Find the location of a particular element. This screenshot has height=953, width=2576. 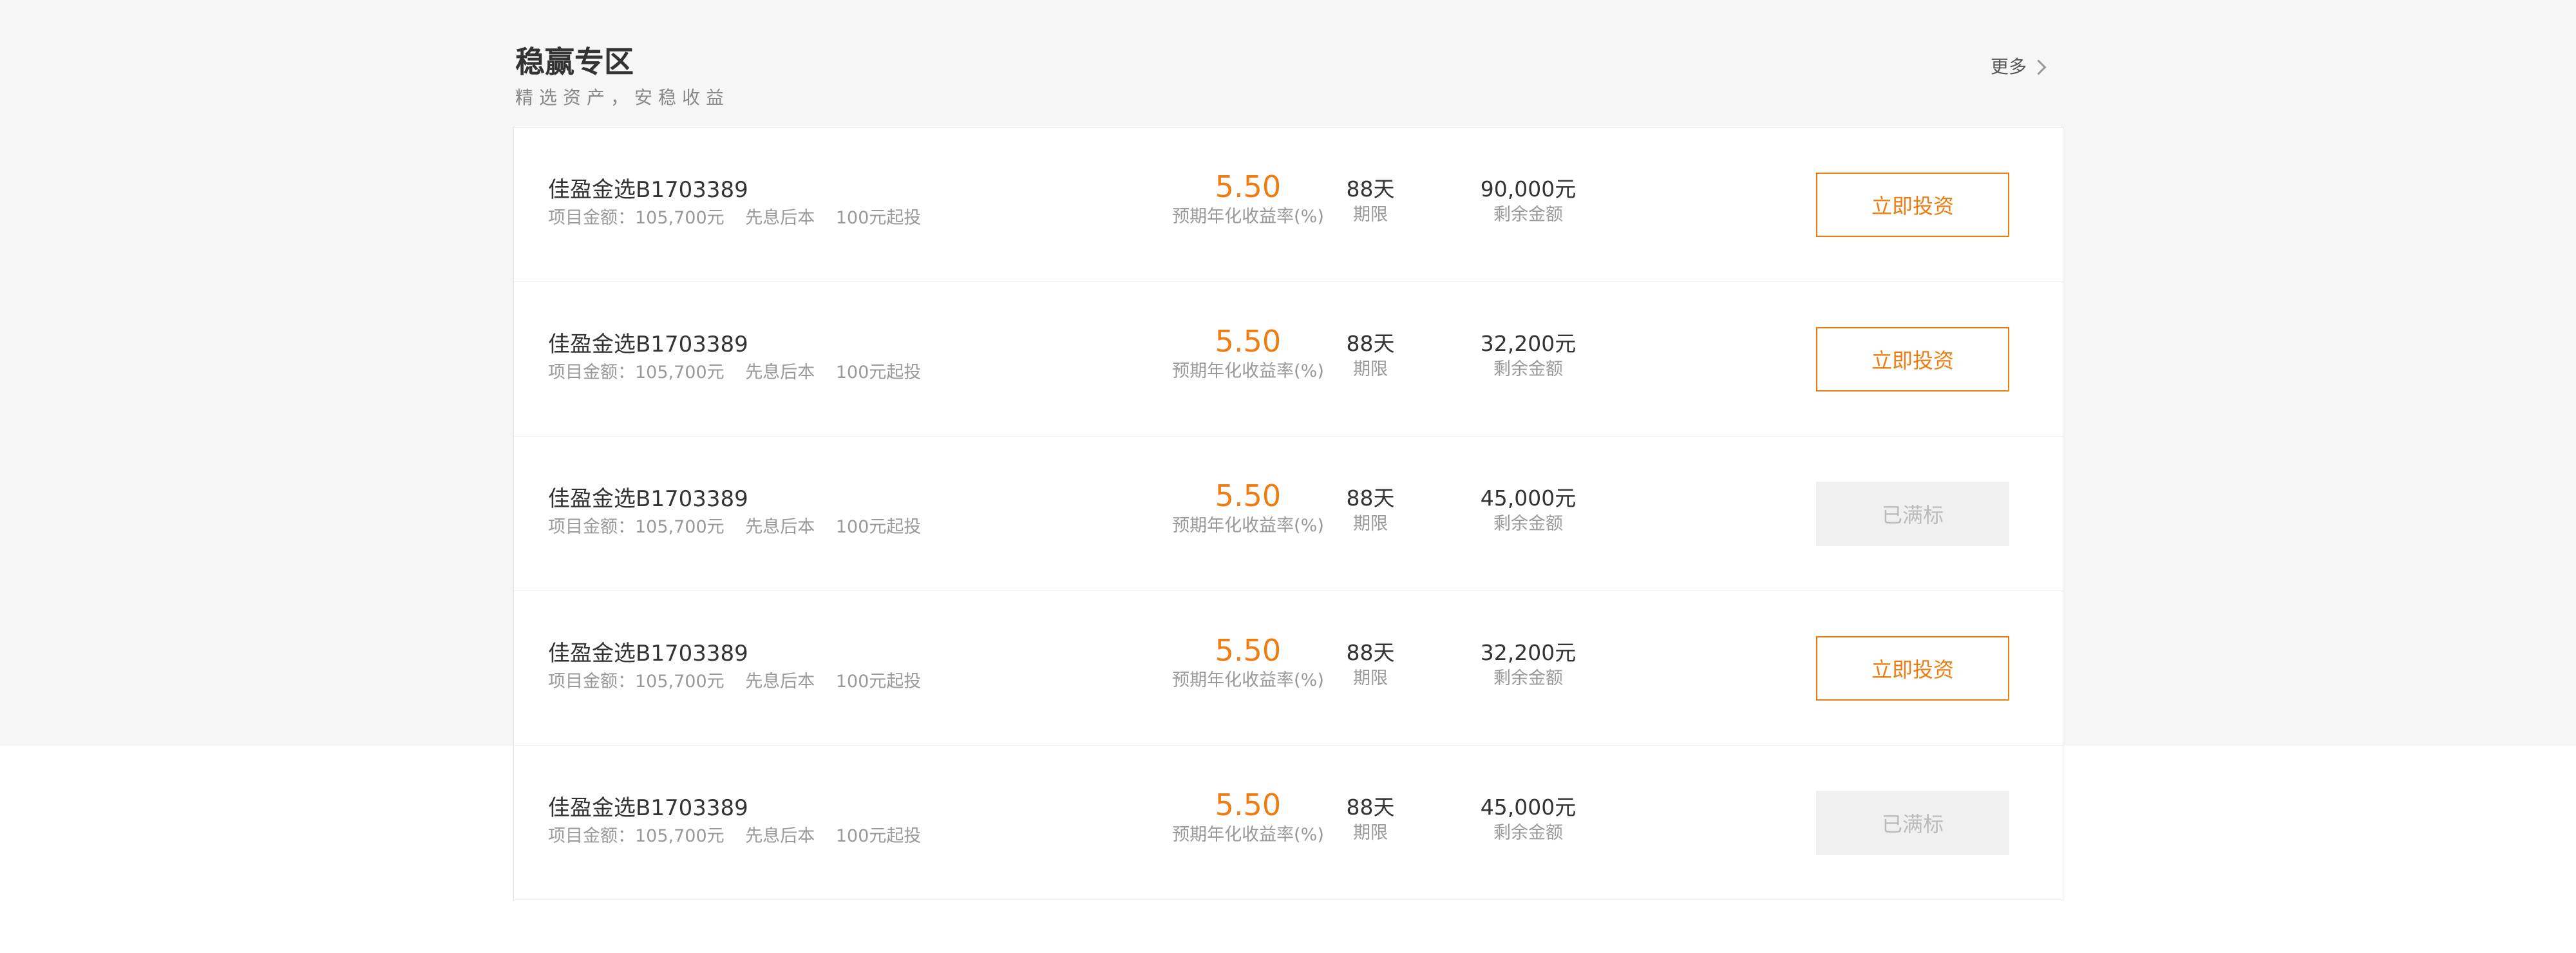

more-link-label: 更多 is located at coordinates (2008, 66).